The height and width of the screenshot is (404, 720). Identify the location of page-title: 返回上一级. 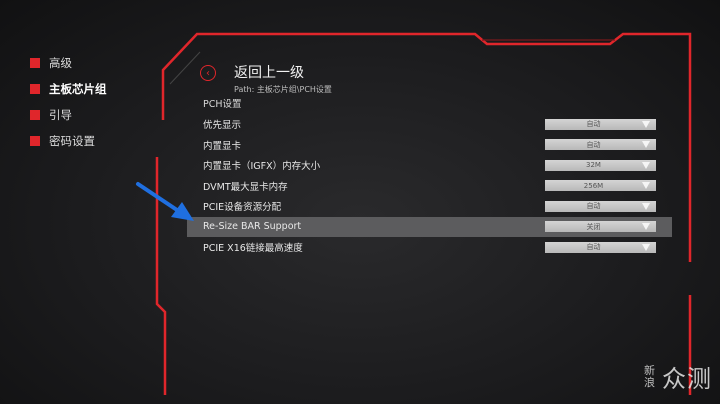
(269, 73).